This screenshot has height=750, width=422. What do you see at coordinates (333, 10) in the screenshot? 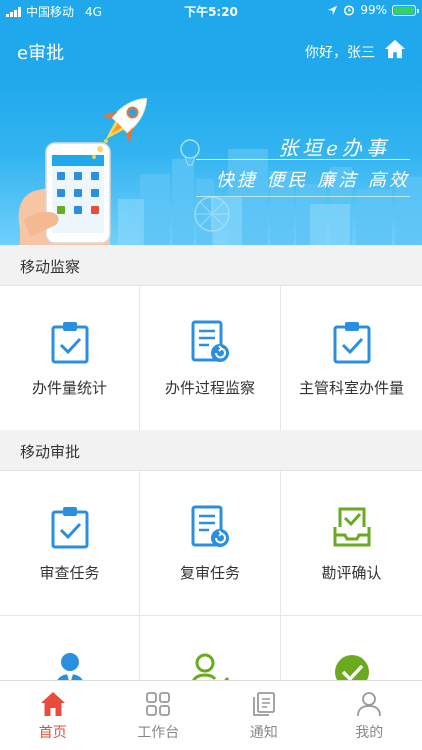
I see `location-arrow-icon` at bounding box center [333, 10].